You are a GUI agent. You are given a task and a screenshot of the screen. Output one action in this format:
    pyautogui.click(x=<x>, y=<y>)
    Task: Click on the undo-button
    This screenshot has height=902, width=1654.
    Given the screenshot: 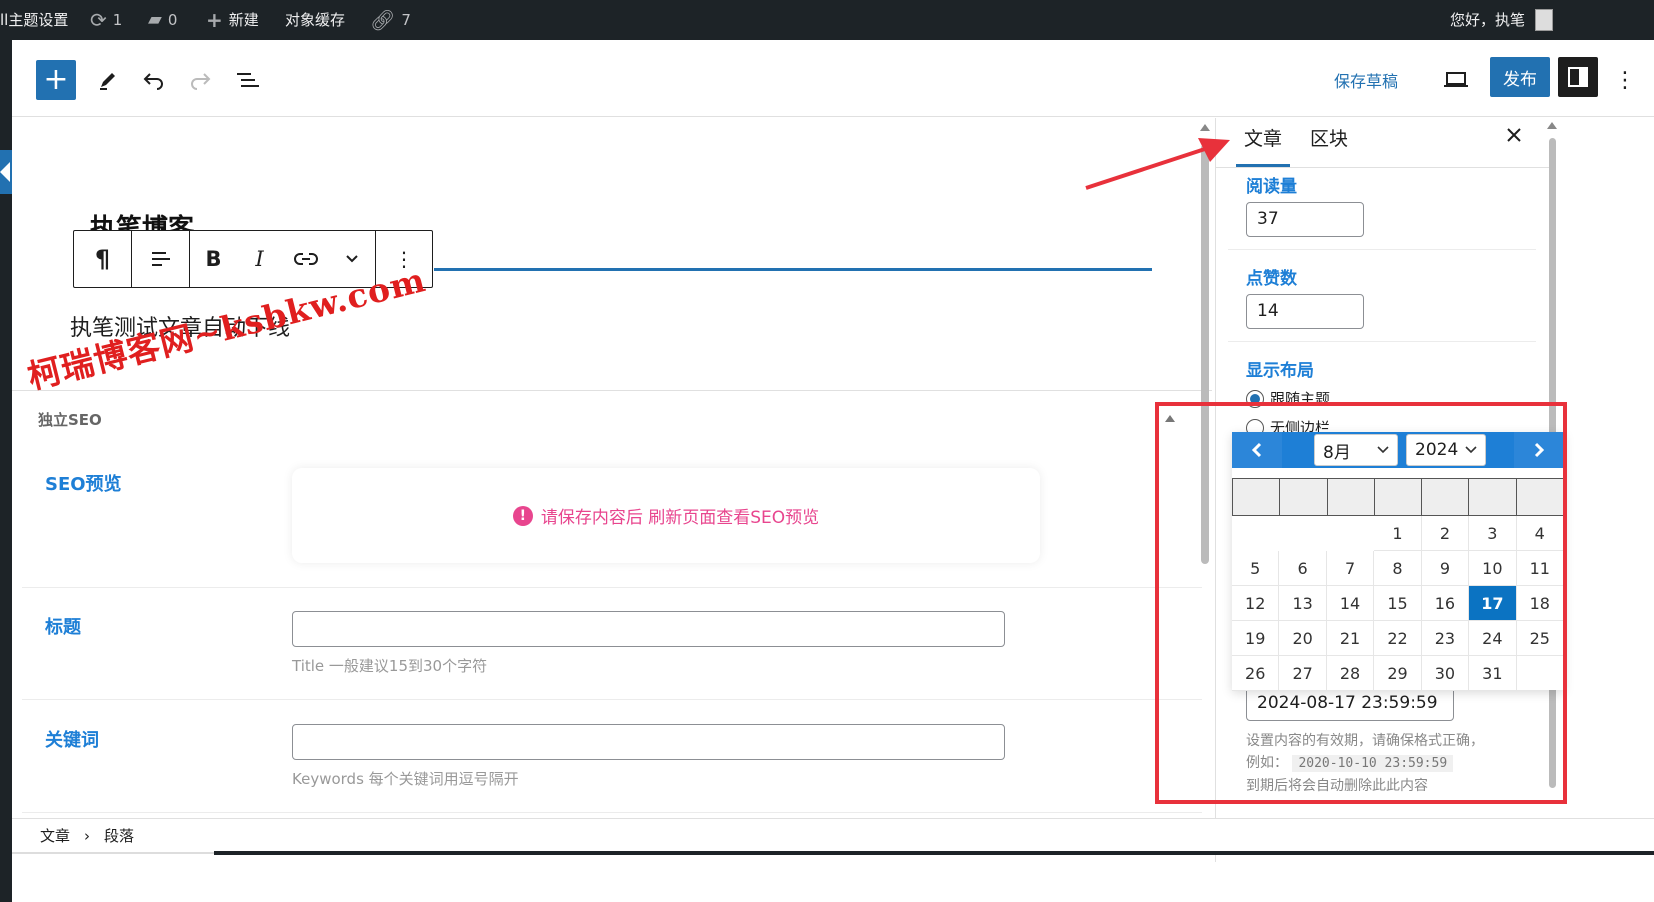 What is the action you would take?
    pyautogui.click(x=154, y=80)
    